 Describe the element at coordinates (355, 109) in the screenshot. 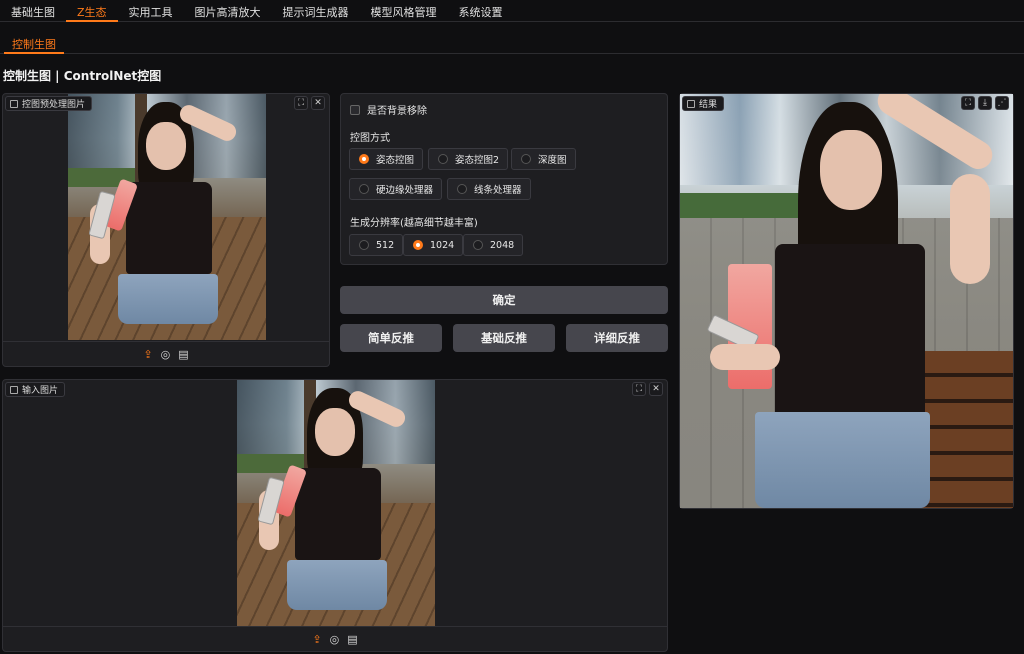

I see `remove-bg-checkbox` at that location.